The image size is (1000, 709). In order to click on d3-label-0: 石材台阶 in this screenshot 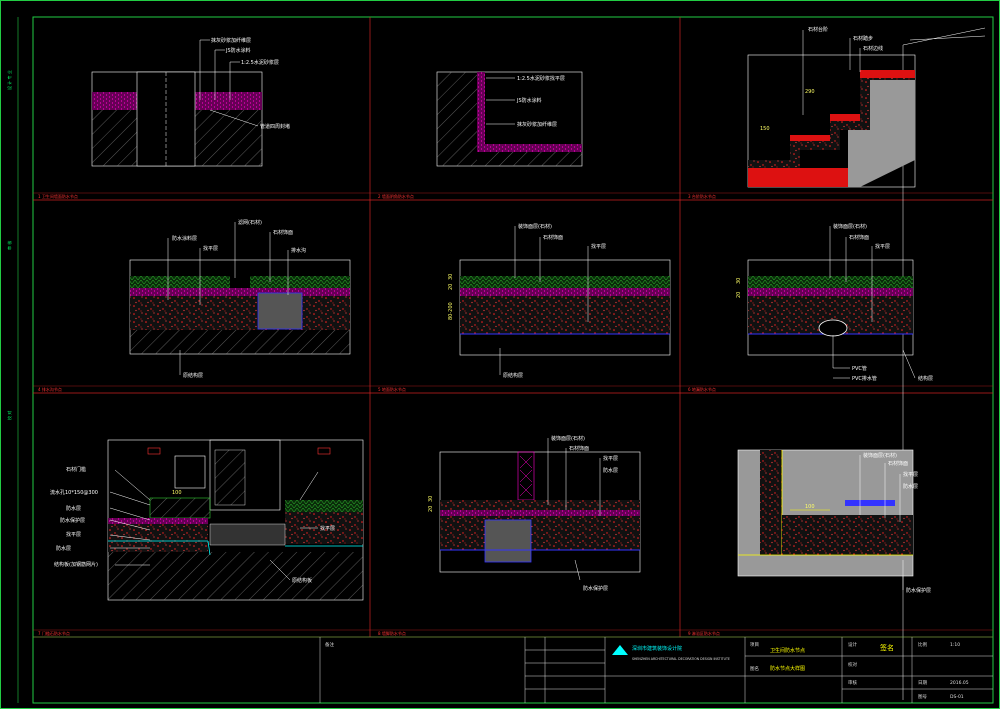, I will do `click(818, 29)`.